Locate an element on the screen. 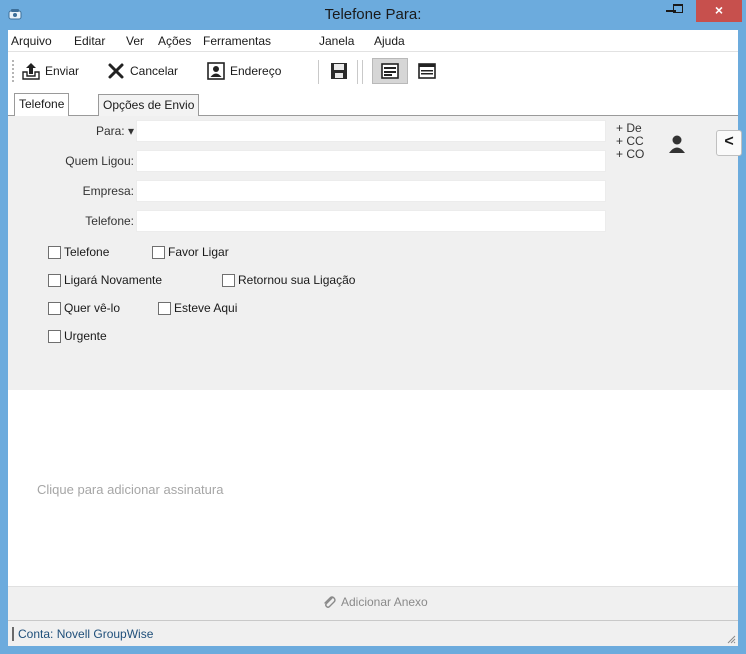  phone-label: Telefone: is located at coordinates (109, 221).